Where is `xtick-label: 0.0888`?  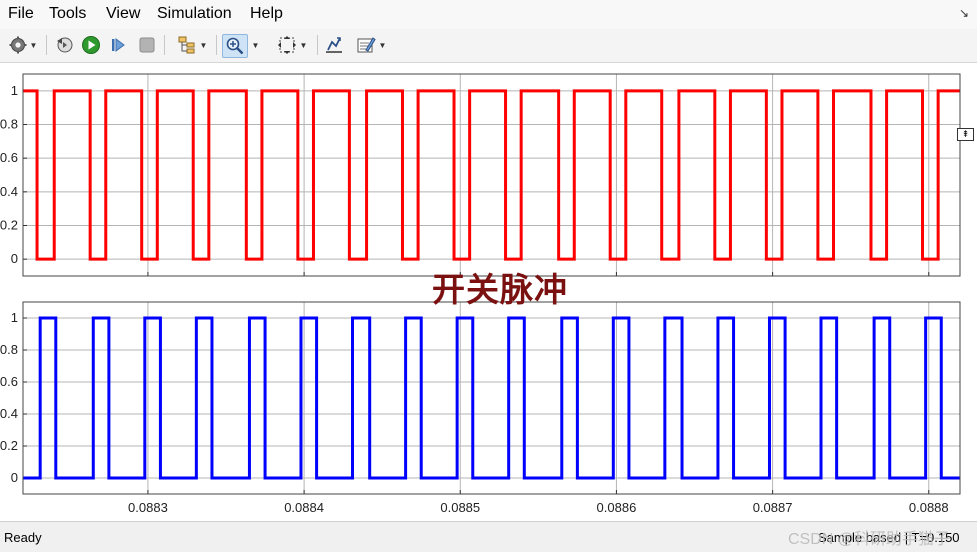 xtick-label: 0.0888 is located at coordinates (929, 507).